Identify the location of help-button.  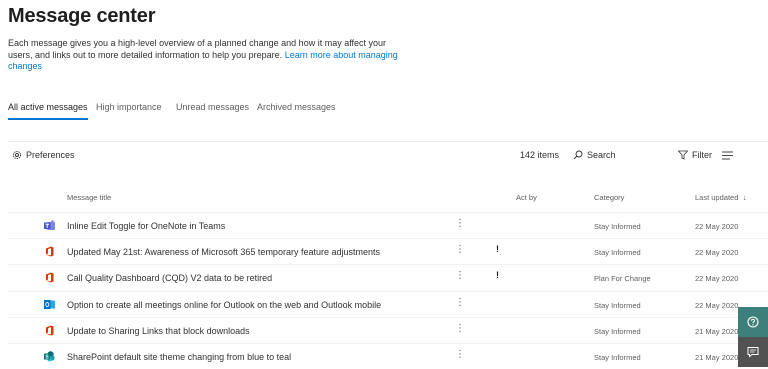
(753, 322).